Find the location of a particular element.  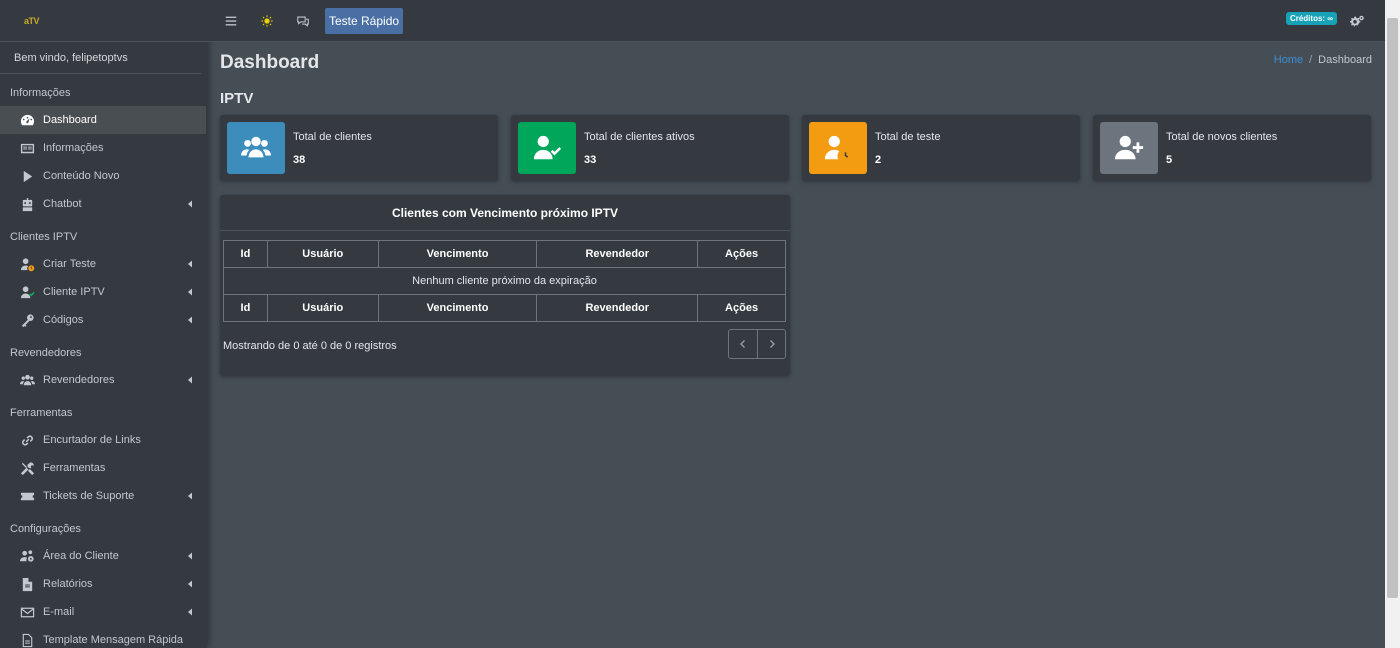

table-row: Nenhum cliente próximo da expiração is located at coordinates (504, 281).